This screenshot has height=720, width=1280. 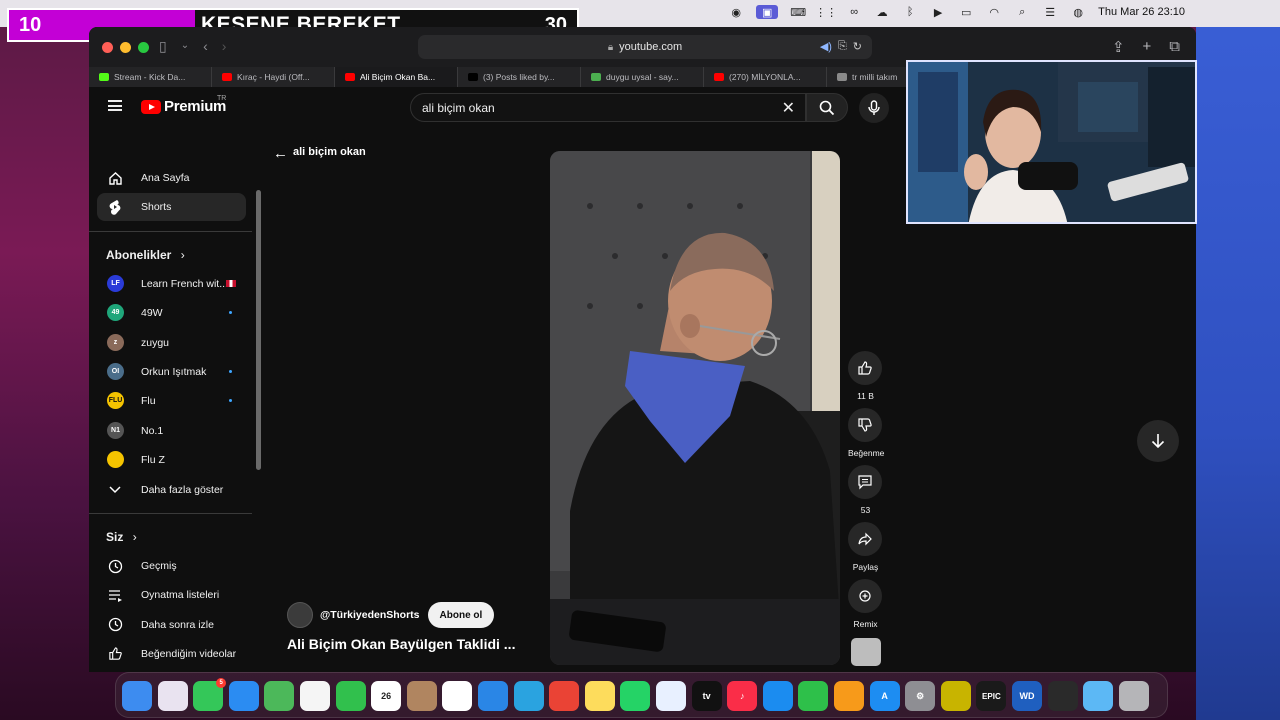 What do you see at coordinates (608, 107) in the screenshot?
I see `search-box: ali biçim okan ✕` at bounding box center [608, 107].